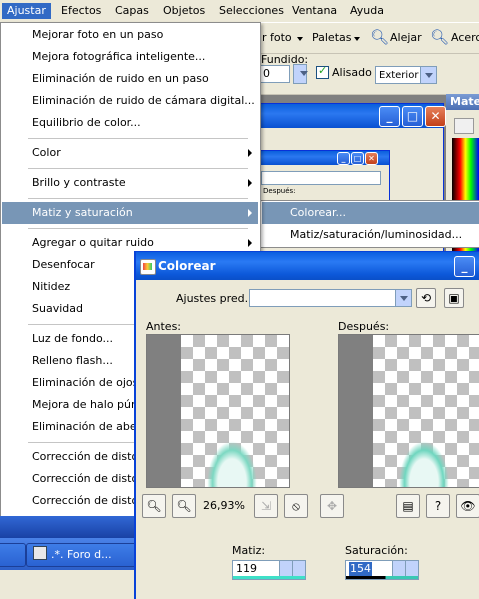  I want to click on menu-objetos: Objetos, so click(184, 11).